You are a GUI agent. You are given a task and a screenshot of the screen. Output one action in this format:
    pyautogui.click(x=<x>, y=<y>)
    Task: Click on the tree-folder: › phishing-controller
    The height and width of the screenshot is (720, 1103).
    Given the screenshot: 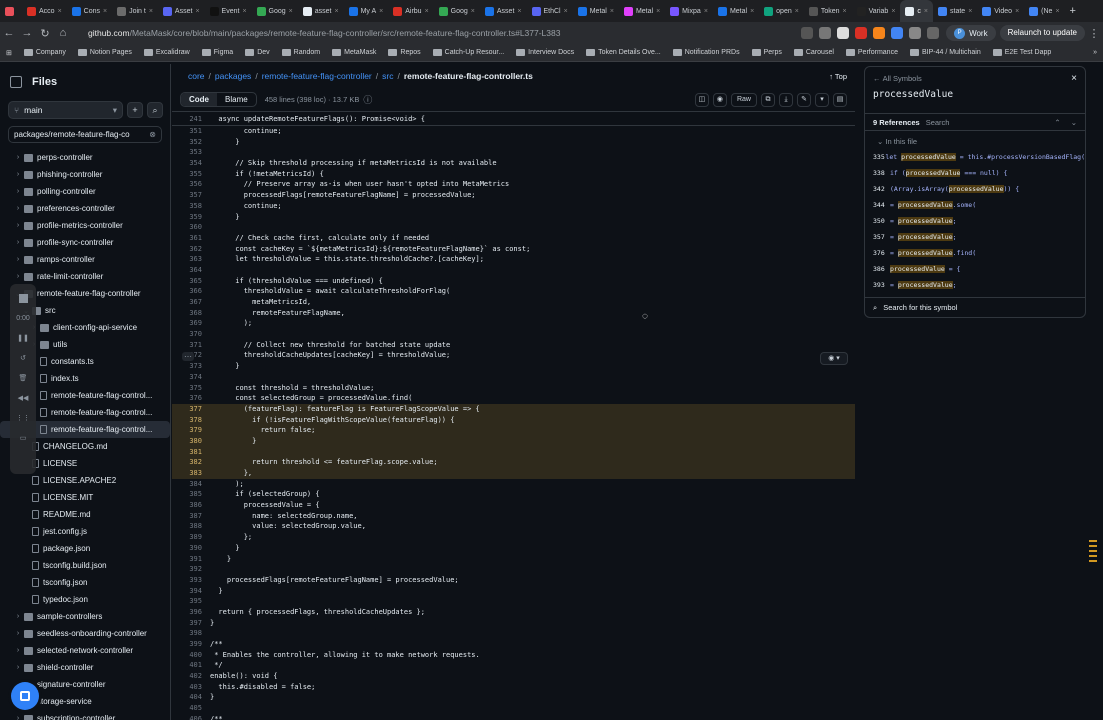 What is the action you would take?
    pyautogui.click(x=85, y=174)
    